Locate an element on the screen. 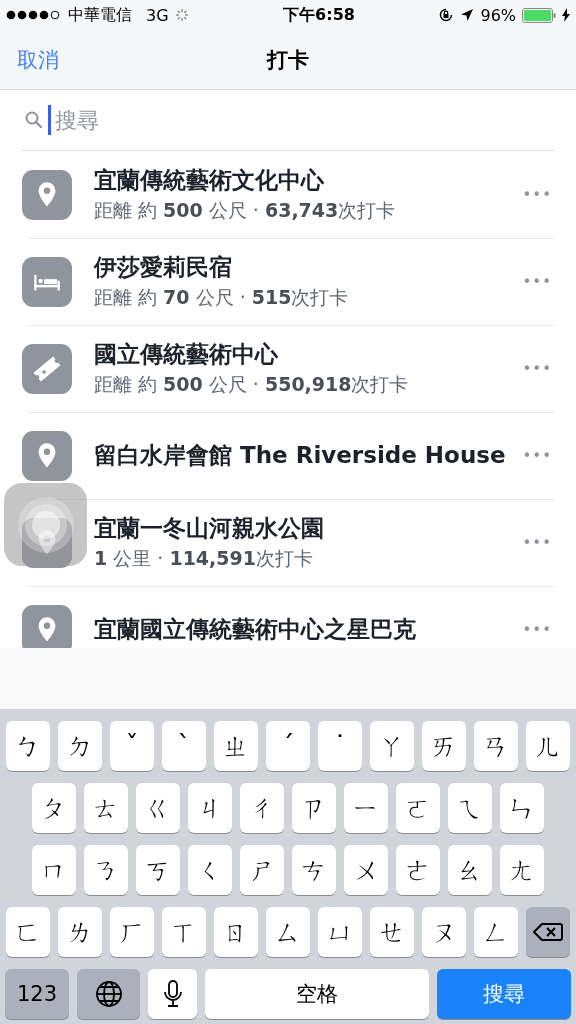  place-row: 宜蘭一冬山河親水公園 1 公里 · 114,591次打卡 ••• is located at coordinates (288, 542).